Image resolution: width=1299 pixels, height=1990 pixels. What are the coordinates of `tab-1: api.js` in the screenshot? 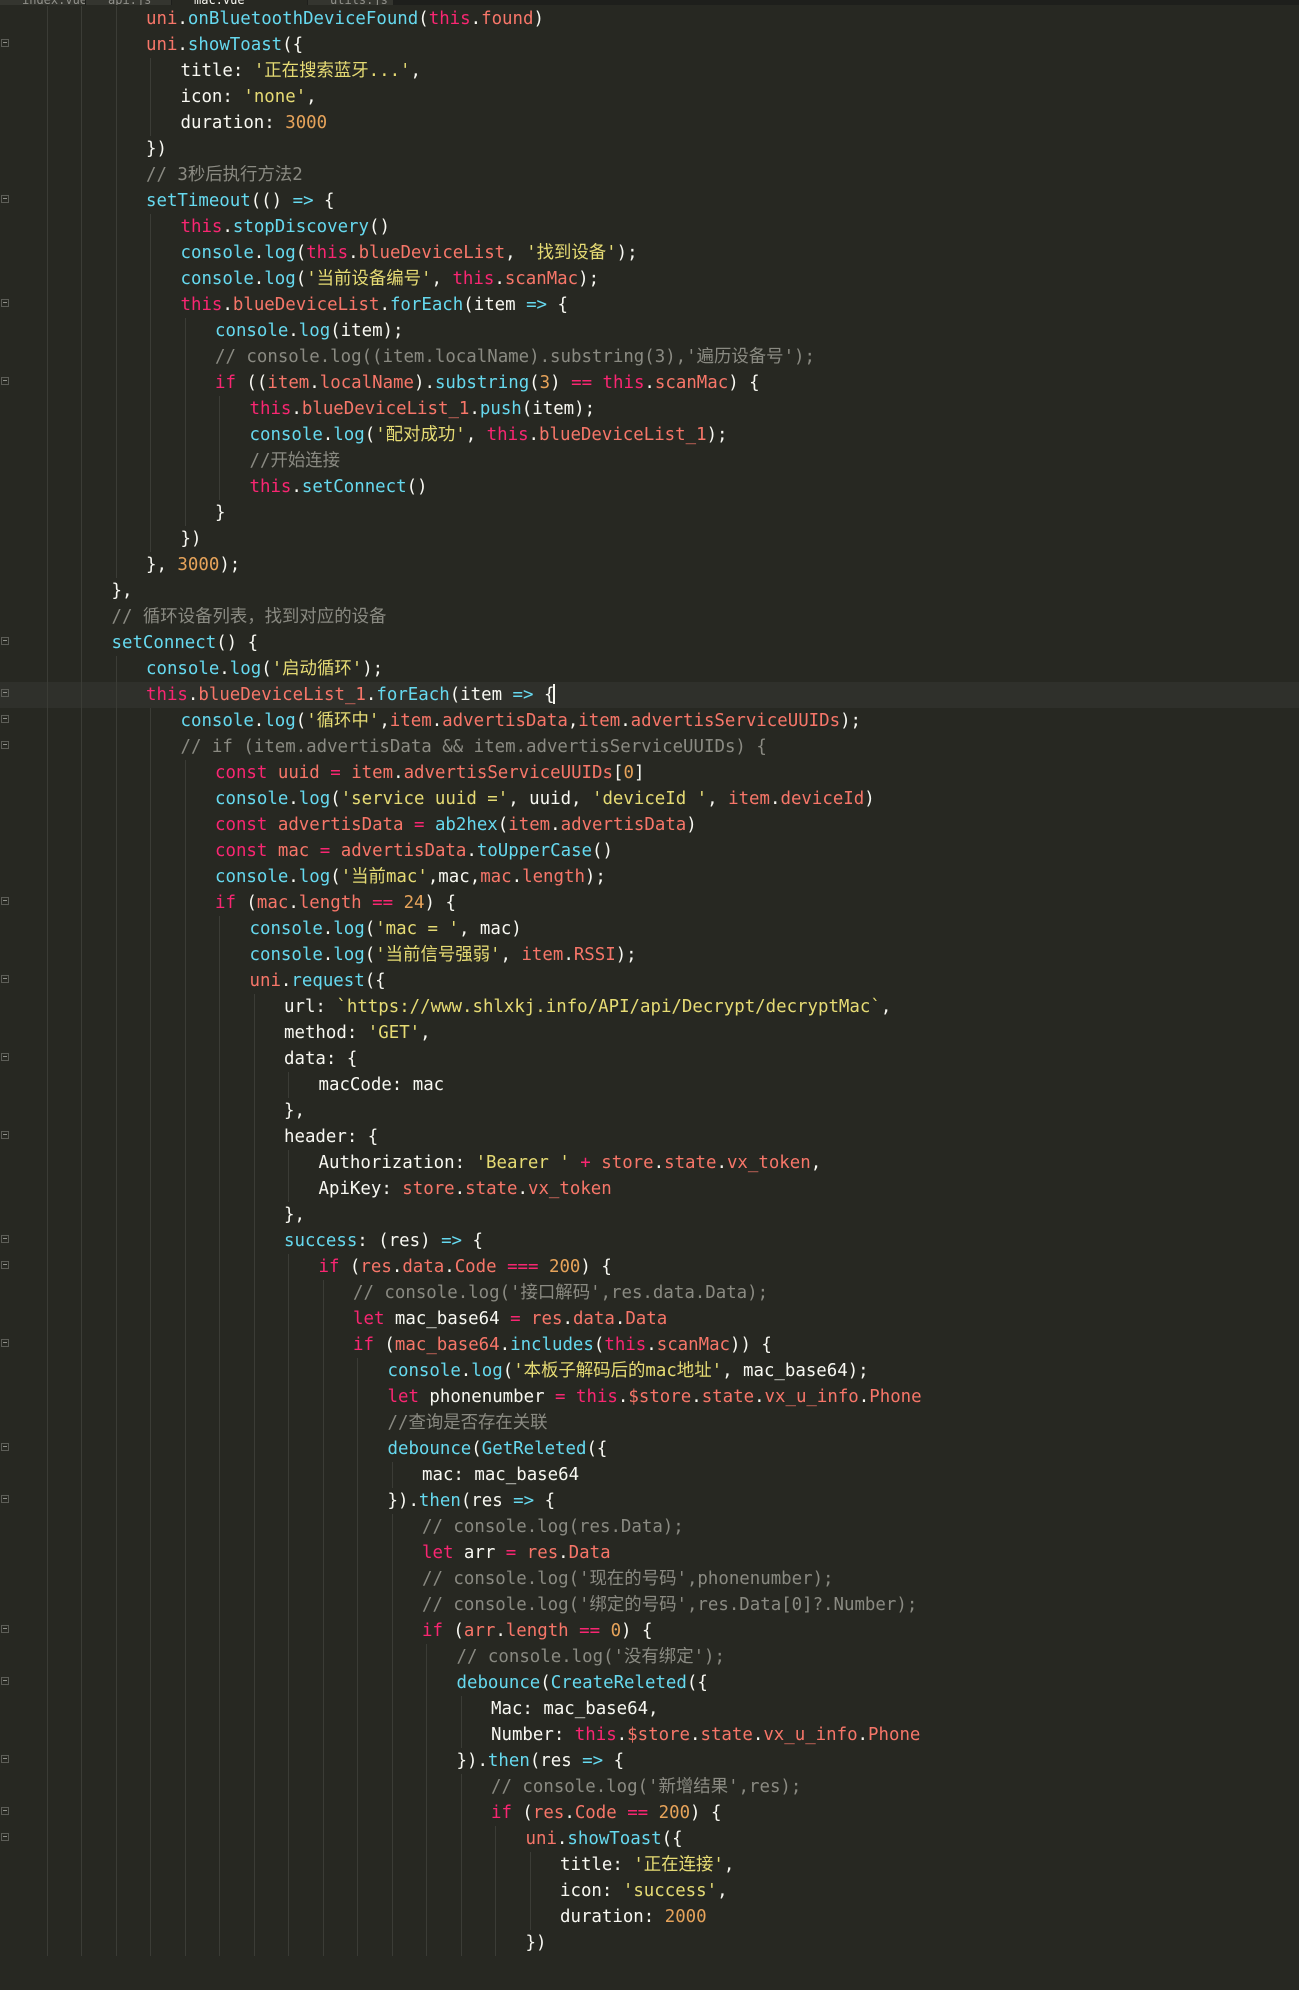 It's located at (128, 2).